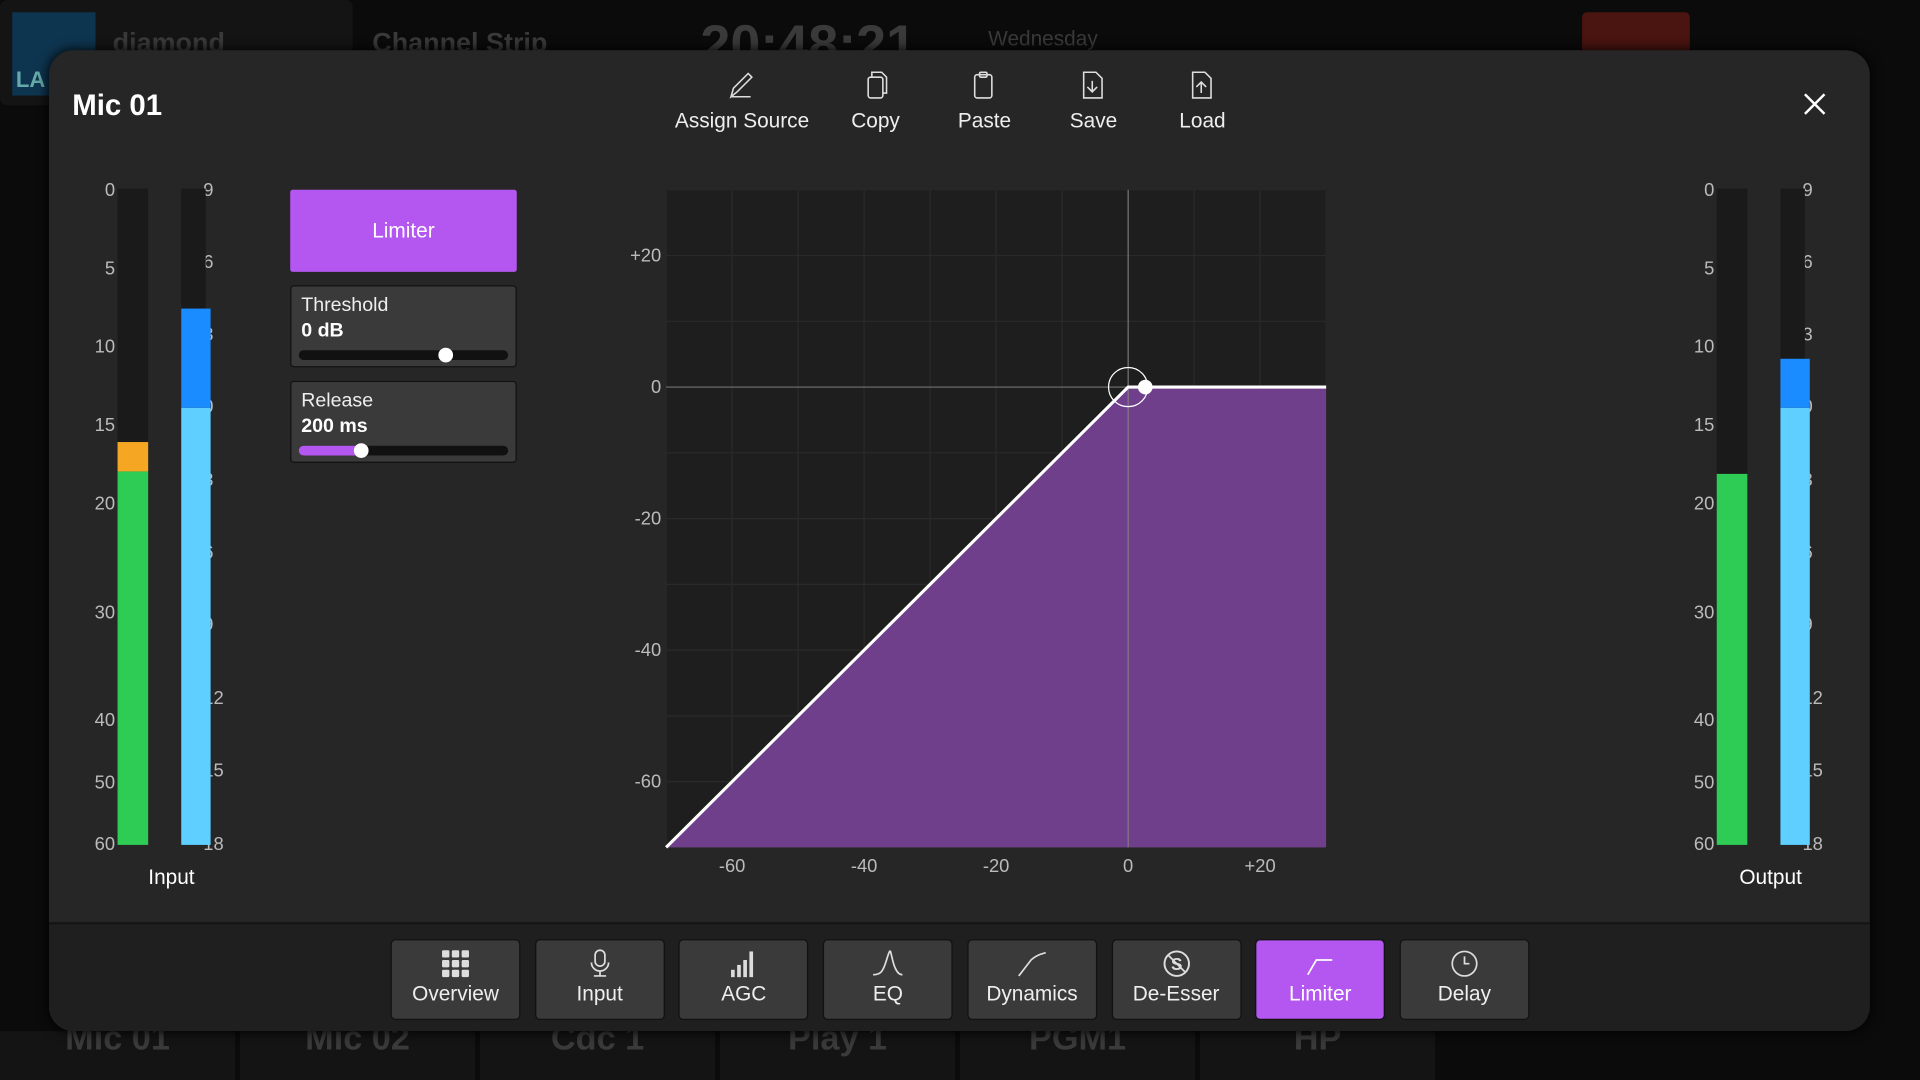 The width and height of the screenshot is (1920, 1080). What do you see at coordinates (887, 980) in the screenshot?
I see `tab-eq: EQ` at bounding box center [887, 980].